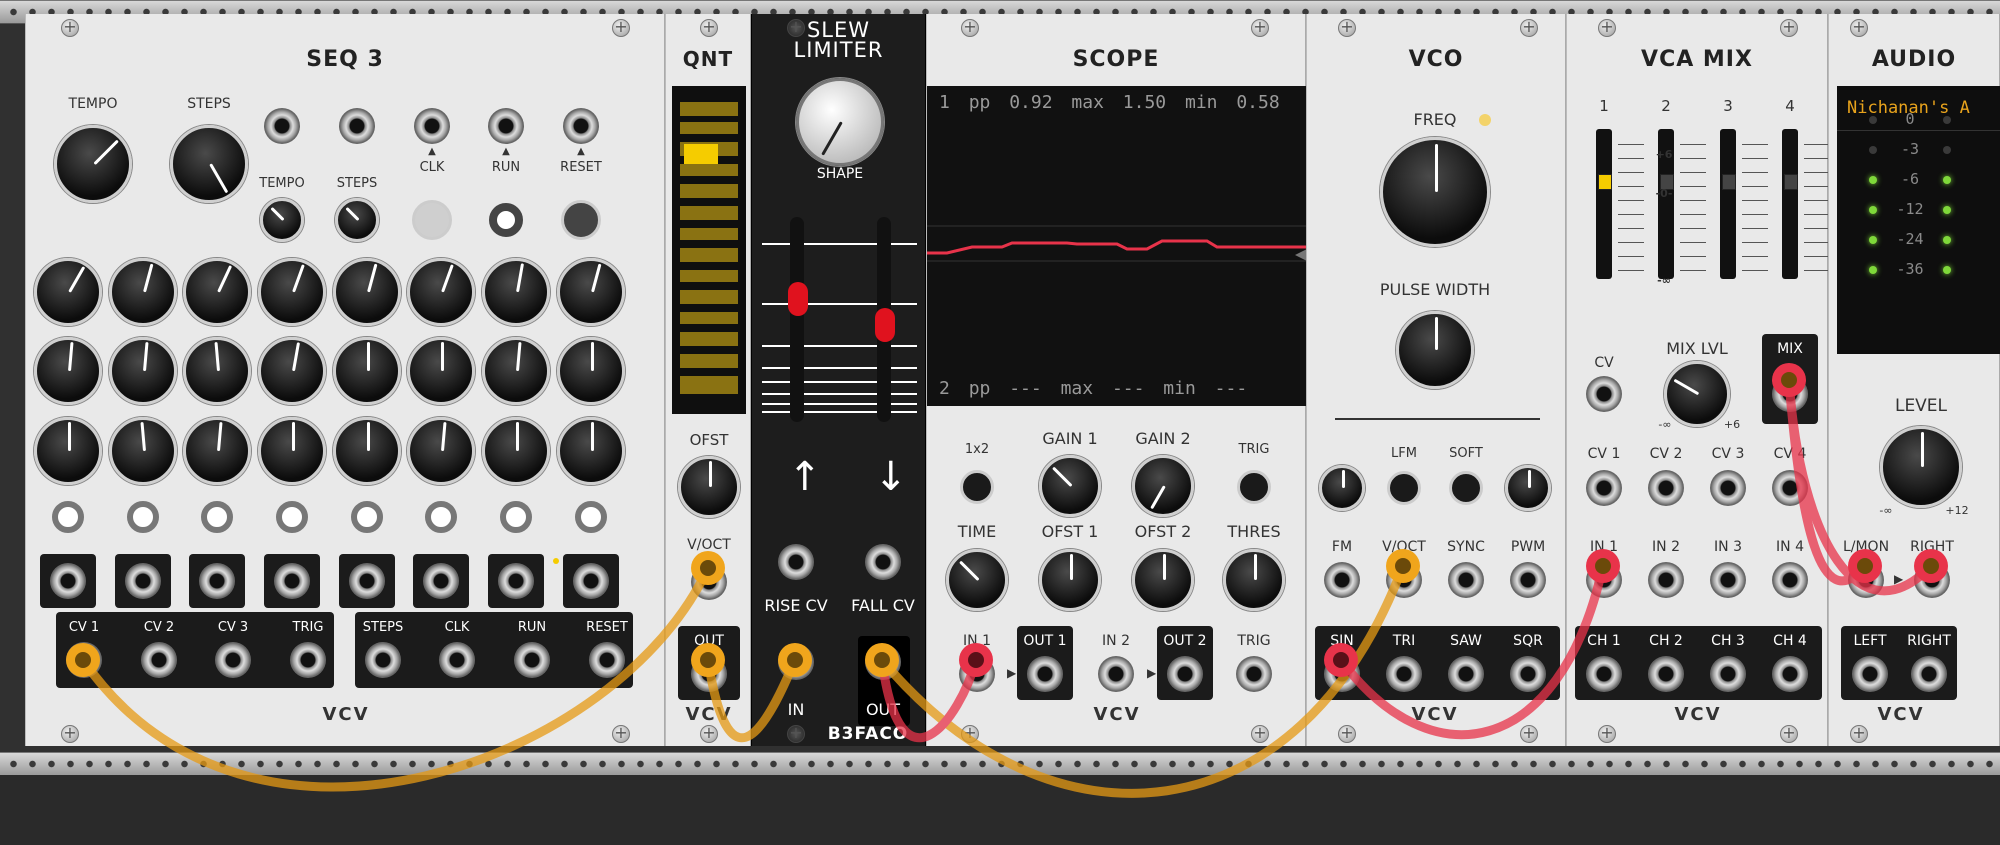 This screenshot has height=845, width=2000. What do you see at coordinates (1254, 487) in the screenshot?
I see `scope-trig-button` at bounding box center [1254, 487].